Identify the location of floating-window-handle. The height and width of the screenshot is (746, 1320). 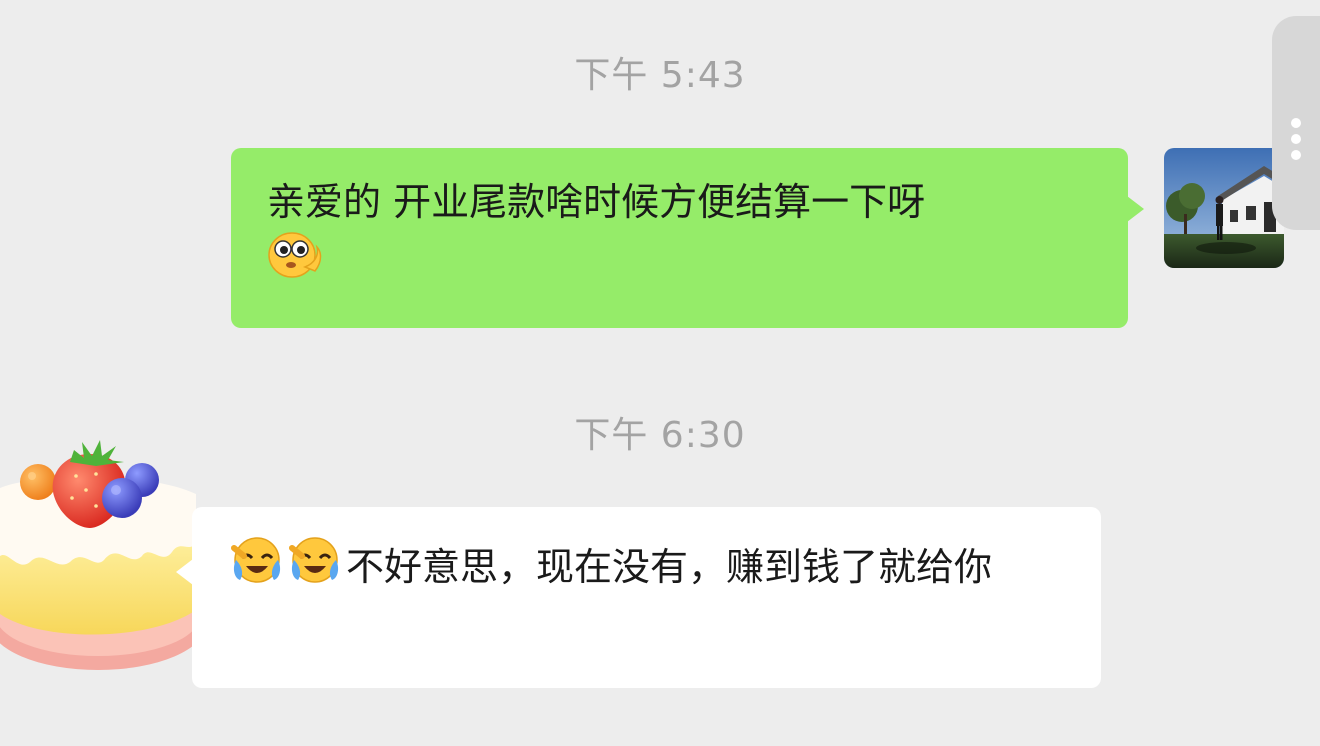
(1296, 123).